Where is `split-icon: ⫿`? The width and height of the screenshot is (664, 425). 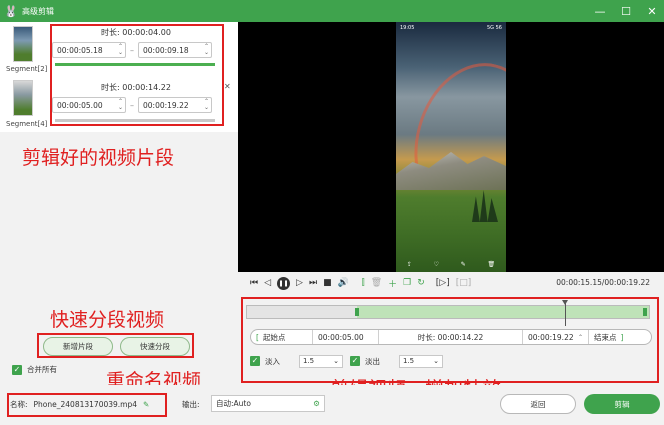
split-icon: ⫿ is located at coordinates (363, 283).